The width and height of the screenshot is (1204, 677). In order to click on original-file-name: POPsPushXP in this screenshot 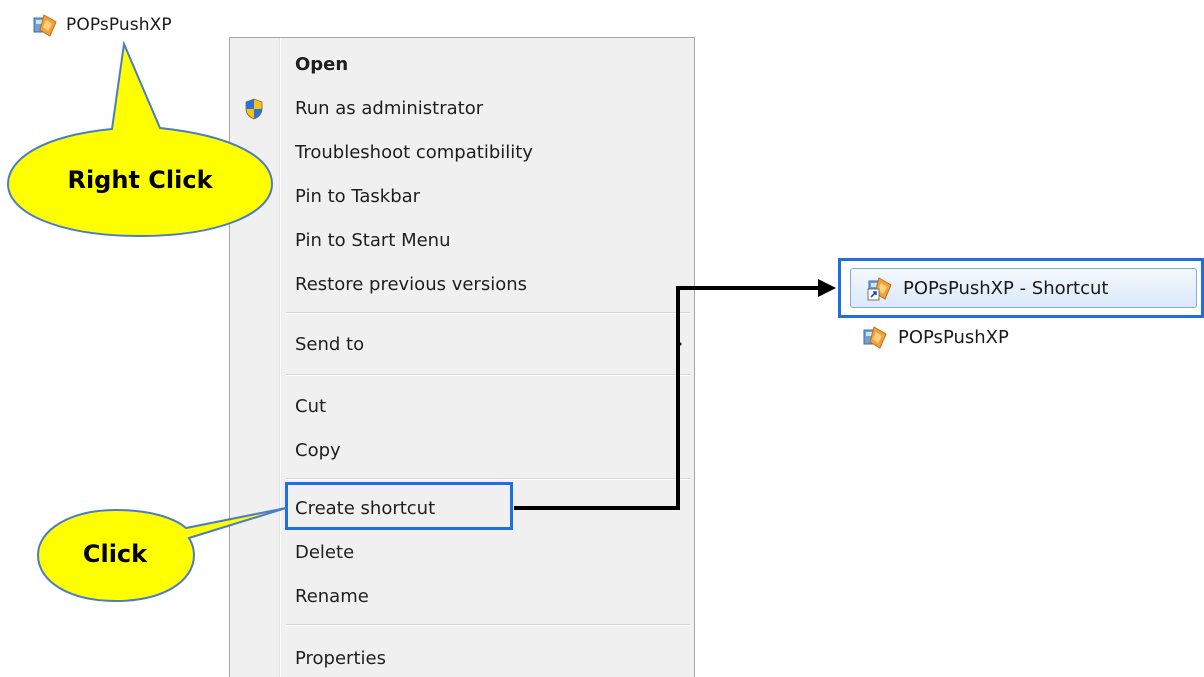, I will do `click(953, 337)`.